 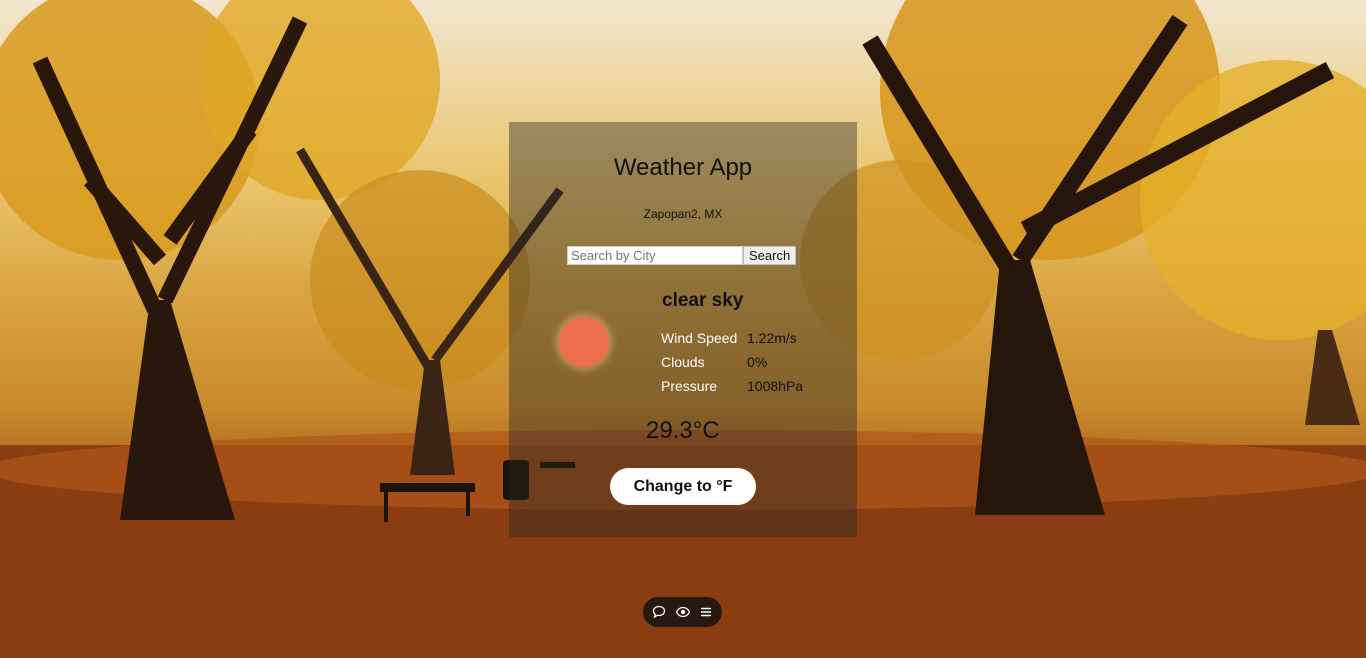 I want to click on stat-label: Wind Speed, so click(x=699, y=338).